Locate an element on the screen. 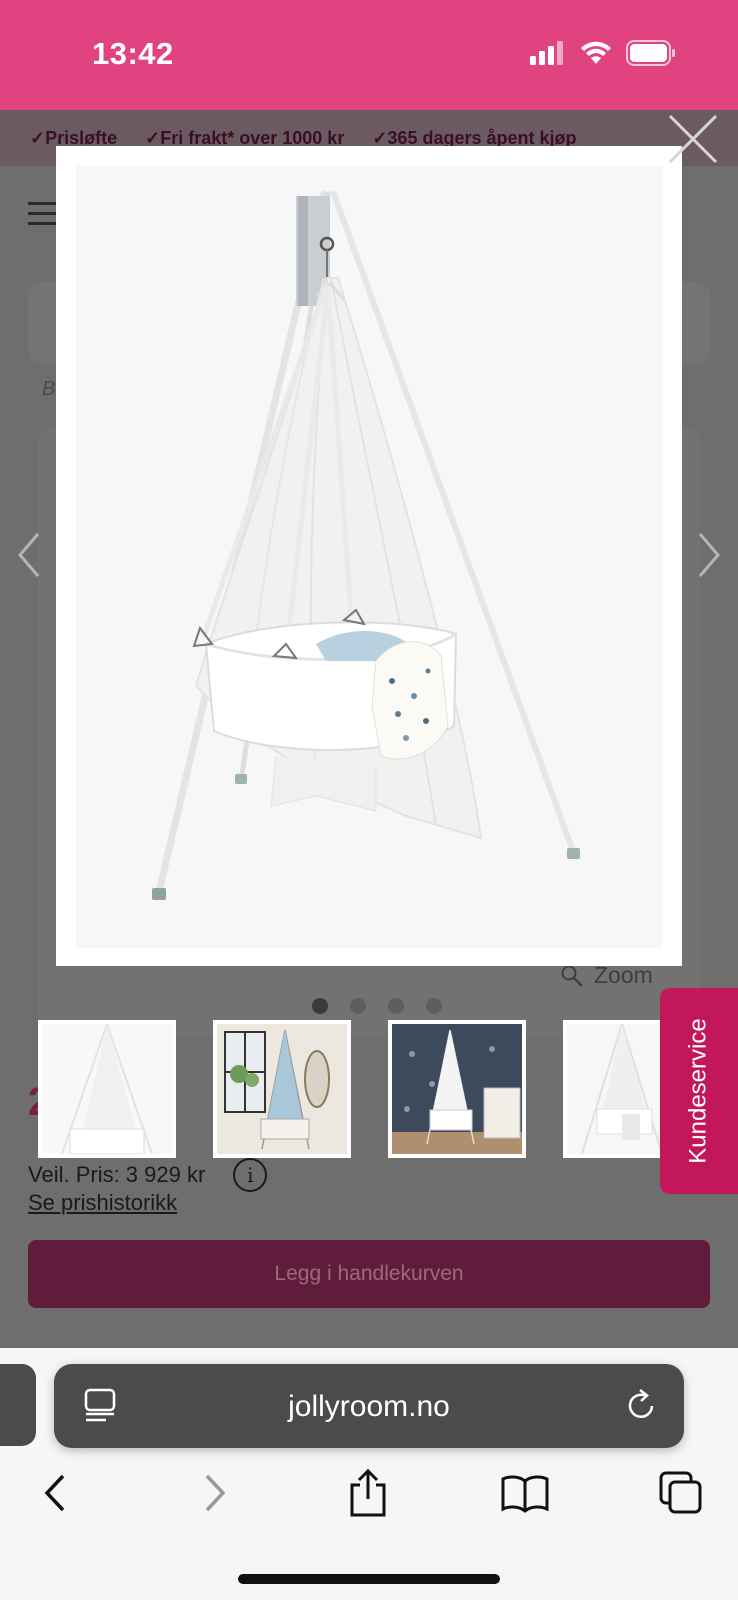 The image size is (738, 1600). cradle-room-thumbnail-image is located at coordinates (282, 1089).